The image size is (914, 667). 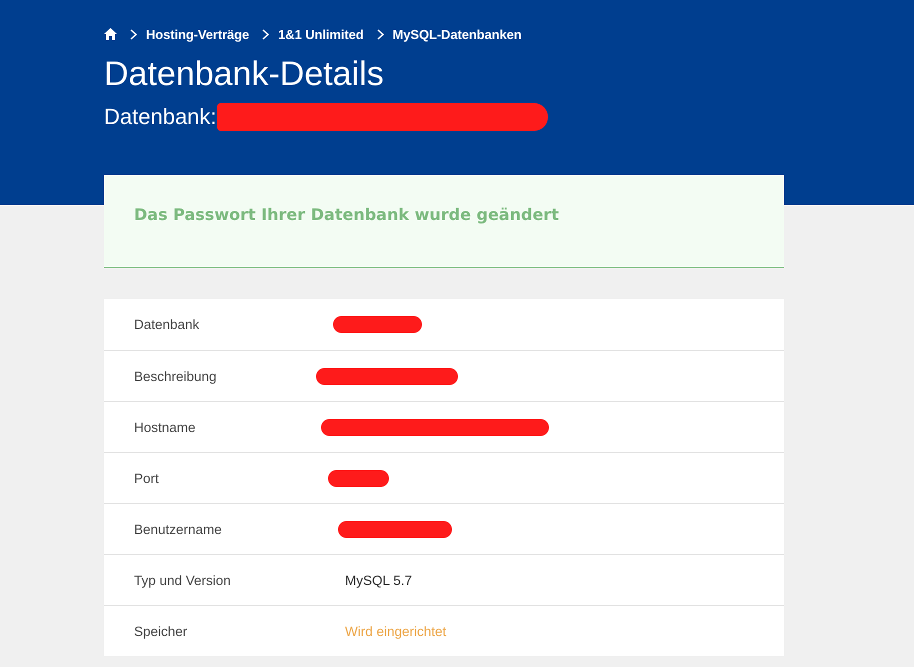 What do you see at coordinates (346, 215) in the screenshot?
I see `notice-message: Das Passwort Ihrer Datenbank wurde geändert` at bounding box center [346, 215].